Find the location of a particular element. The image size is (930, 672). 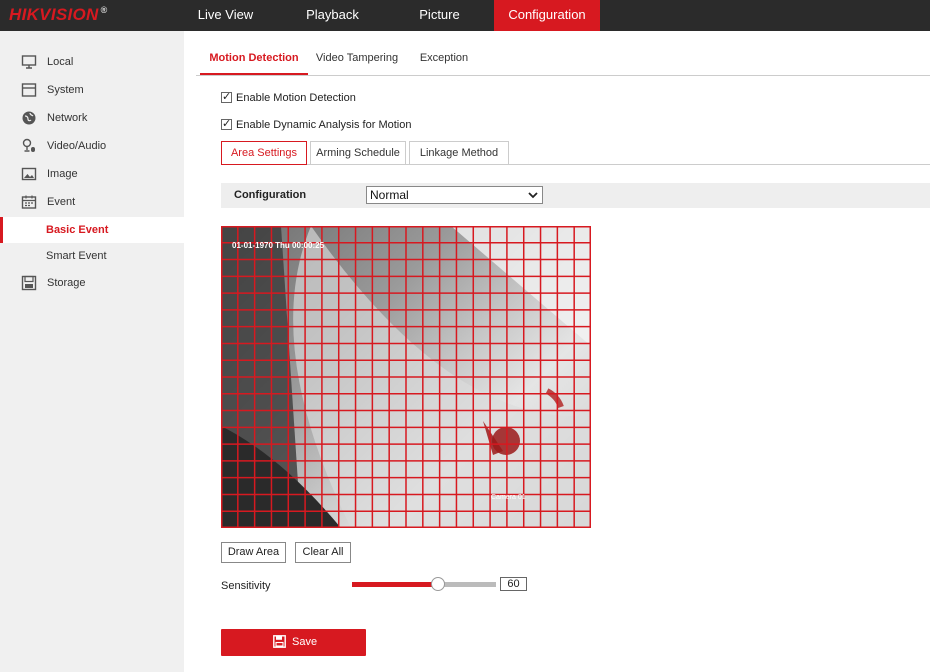

sensitivity-slider-fill is located at coordinates (395, 584).